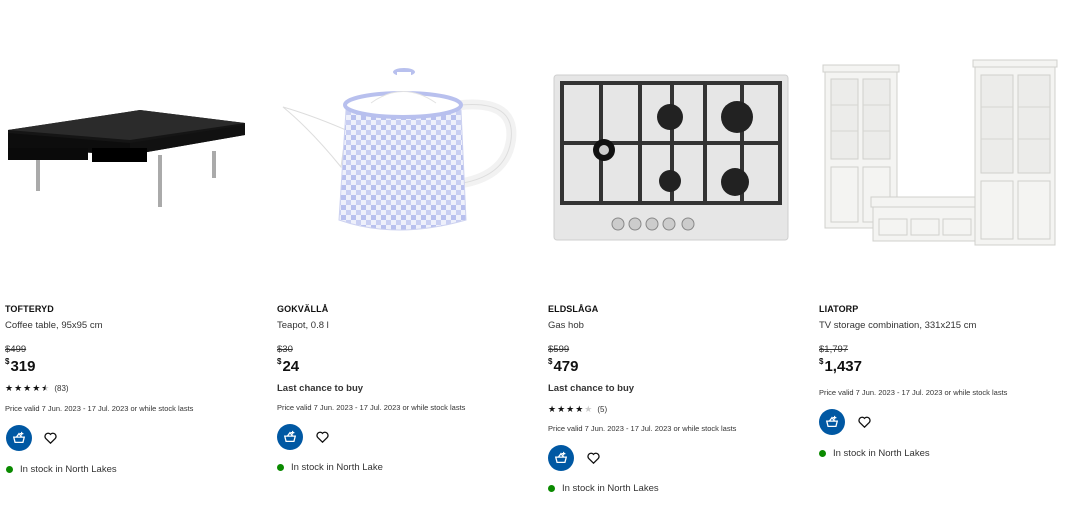 The image size is (1080, 515). Describe the element at coordinates (566, 325) in the screenshot. I see `product-description: Gas hob` at that location.